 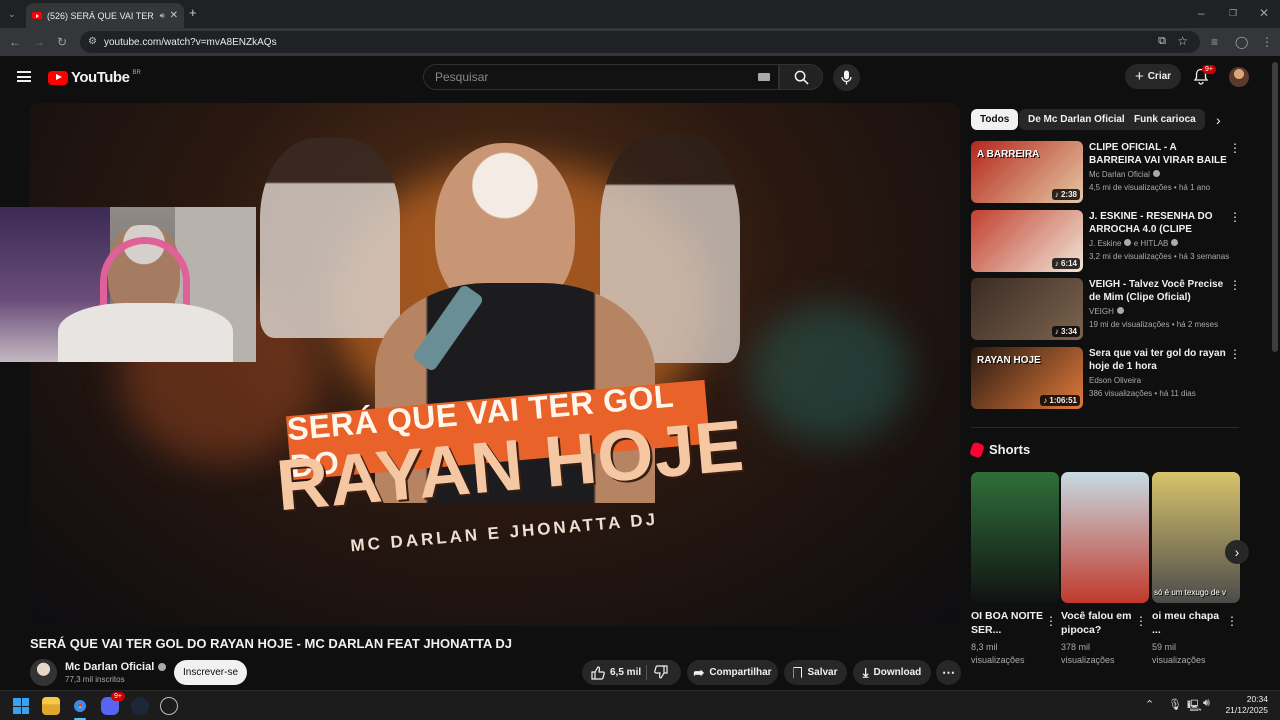 I want to click on profile-icon: ◯, so click(x=1241, y=42).